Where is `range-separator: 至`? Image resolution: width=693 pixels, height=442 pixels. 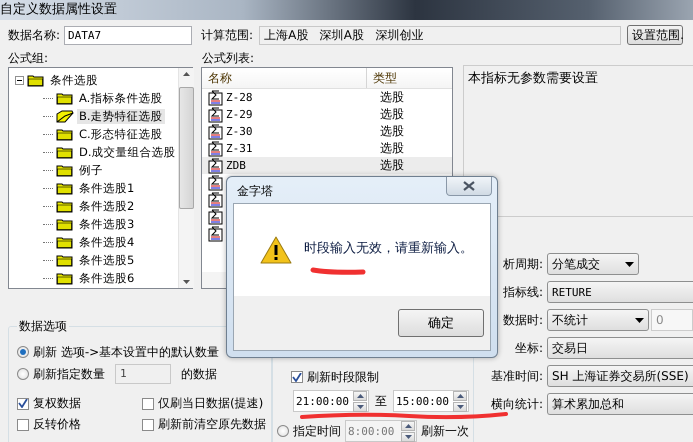
range-separator: 至 is located at coordinates (381, 401).